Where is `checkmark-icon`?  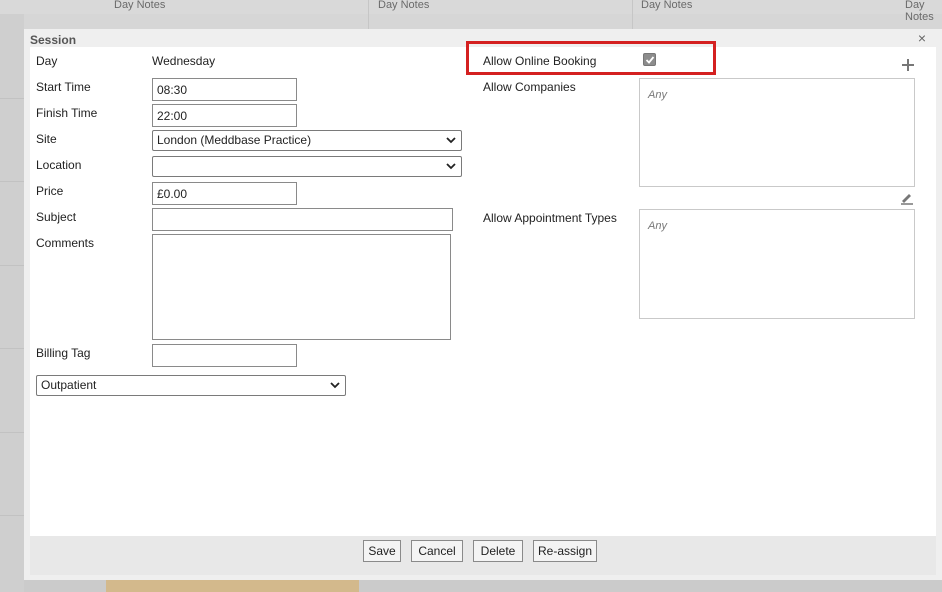
checkmark-icon is located at coordinates (650, 60).